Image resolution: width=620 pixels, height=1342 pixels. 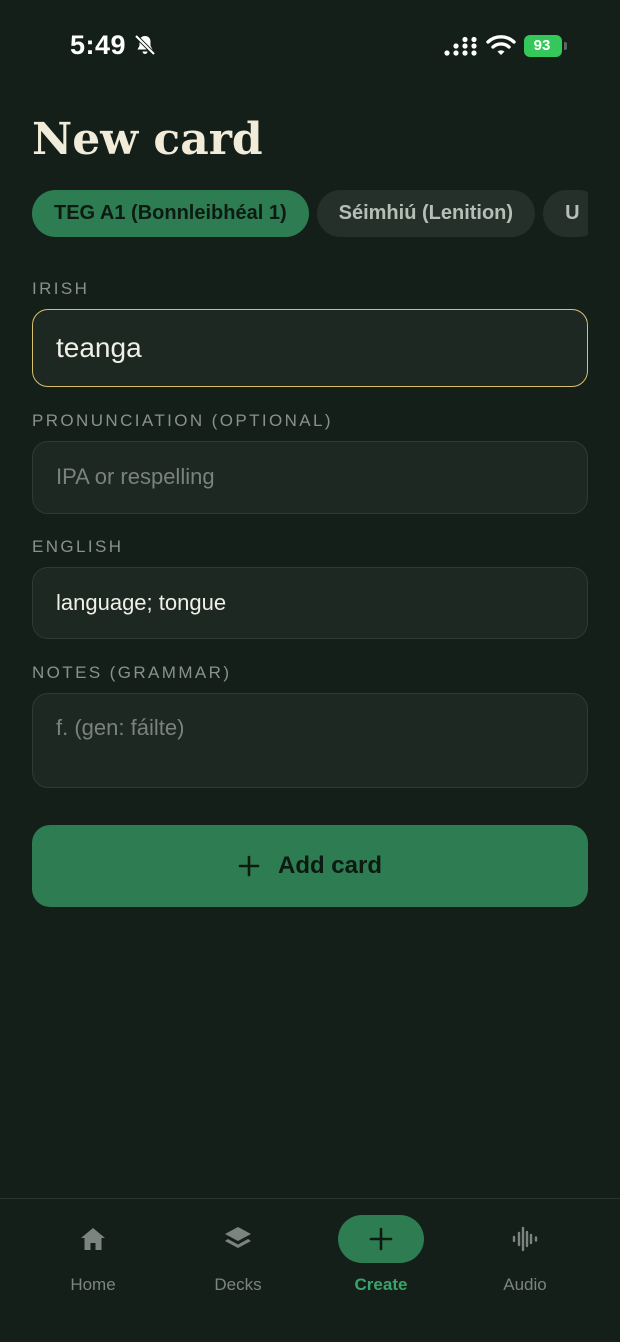 What do you see at coordinates (501, 45) in the screenshot?
I see `wifi-icon` at bounding box center [501, 45].